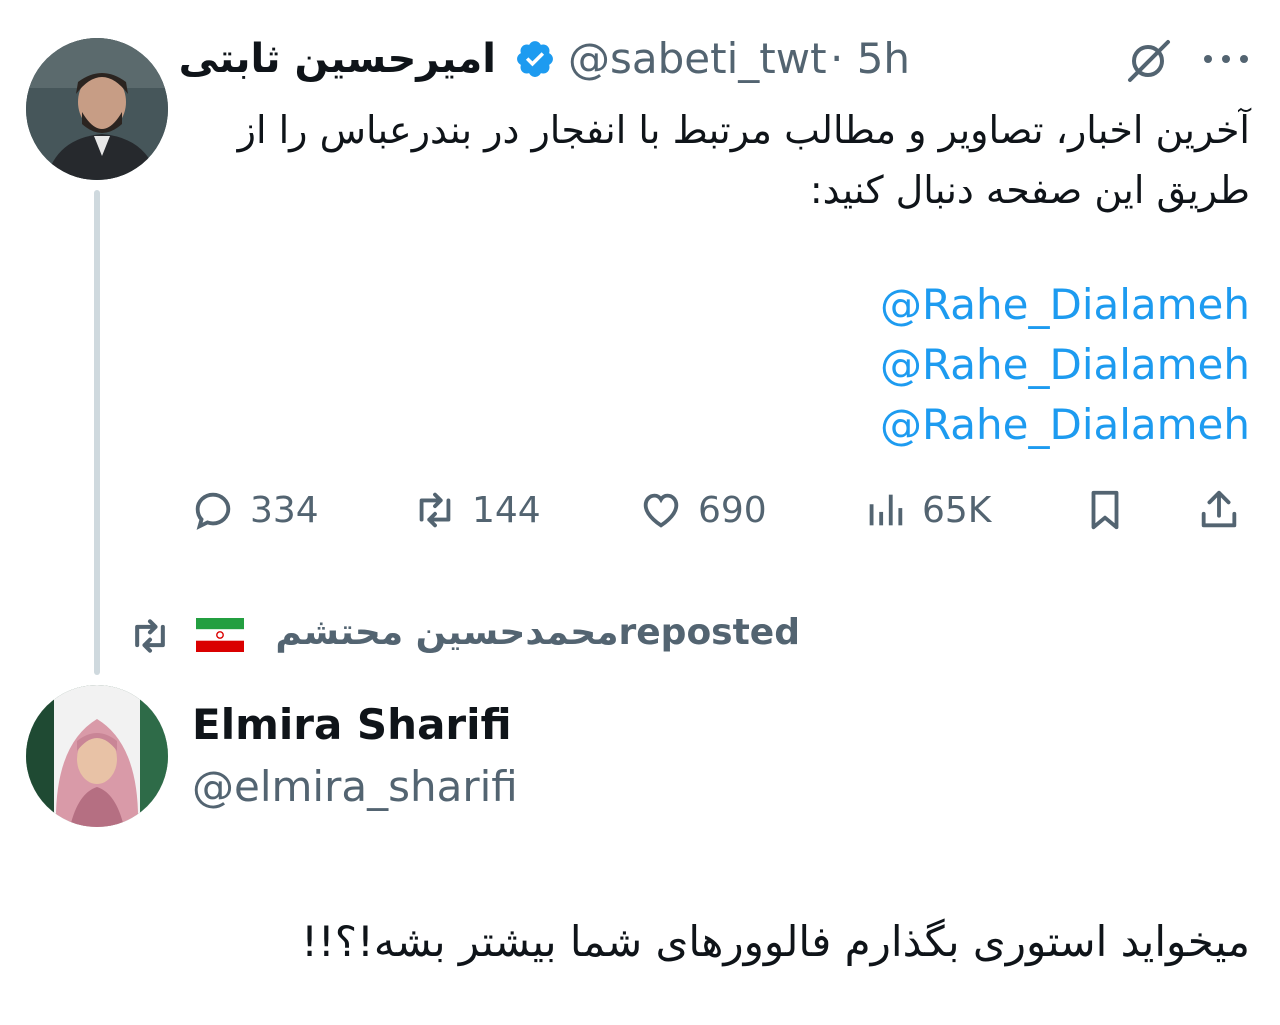  I want to click on verified-badge-icon, so click(535, 59).